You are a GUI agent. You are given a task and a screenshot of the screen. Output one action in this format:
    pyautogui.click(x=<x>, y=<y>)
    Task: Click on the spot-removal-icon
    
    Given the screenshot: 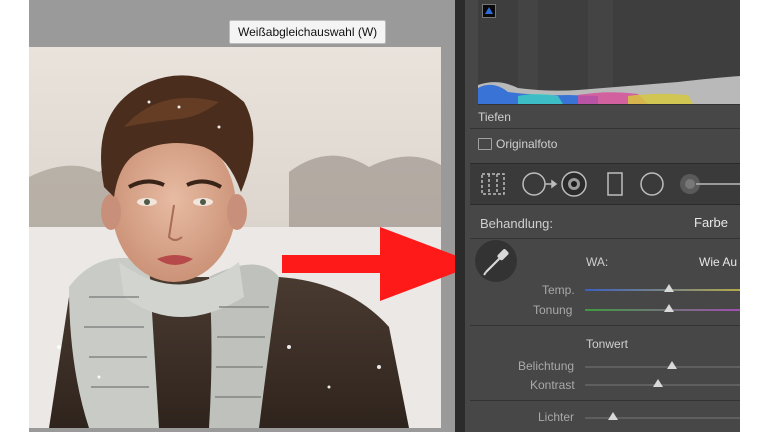 What is the action you would take?
    pyautogui.click(x=540, y=184)
    